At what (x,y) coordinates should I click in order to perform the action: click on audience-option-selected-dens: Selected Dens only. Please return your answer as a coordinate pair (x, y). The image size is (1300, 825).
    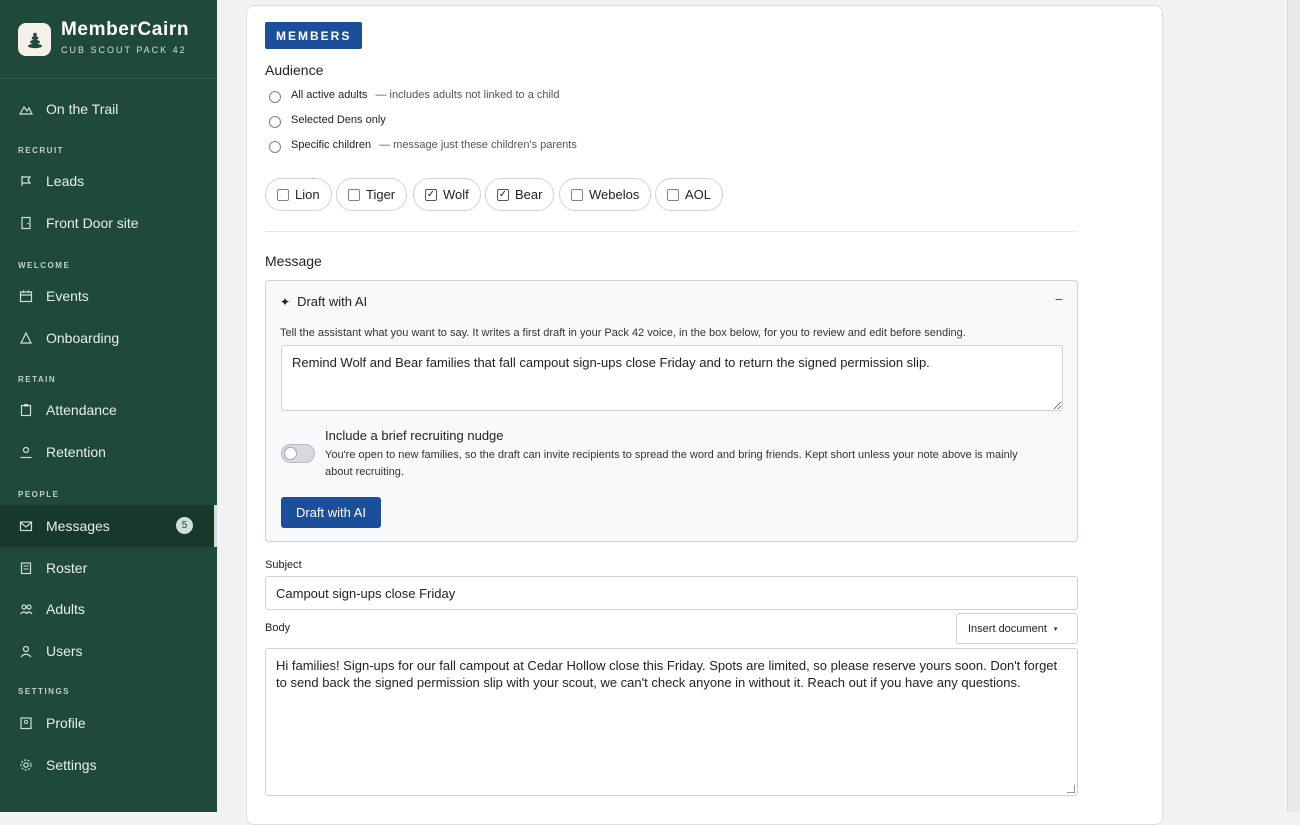
    Looking at the image, I should click on (327, 121).